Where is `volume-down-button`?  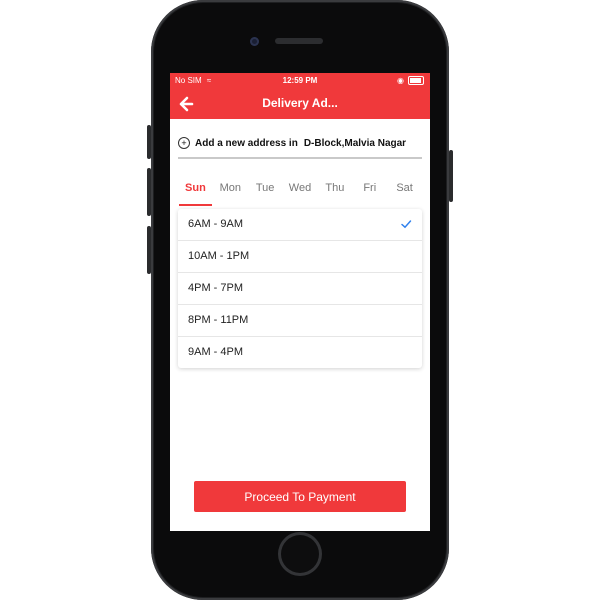
volume-down-button is located at coordinates (149, 250).